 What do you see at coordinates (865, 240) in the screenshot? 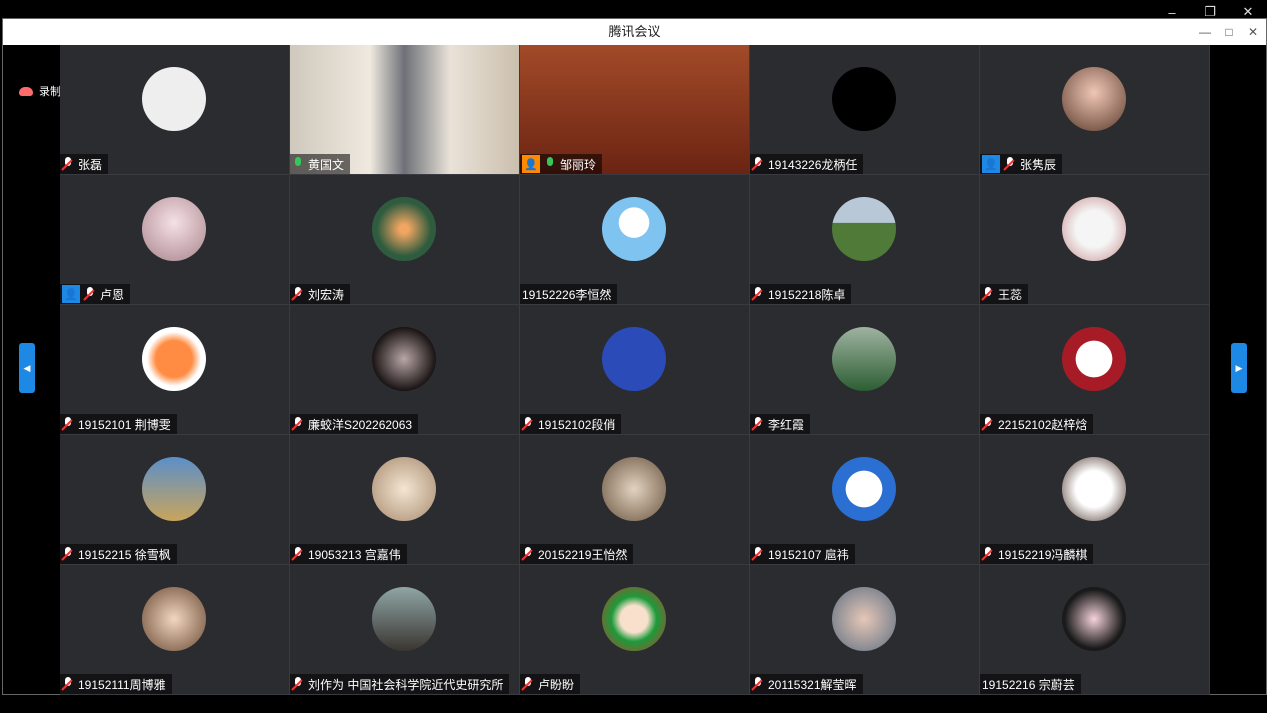
I see `participant-tile: 19152218陈卓` at bounding box center [865, 240].